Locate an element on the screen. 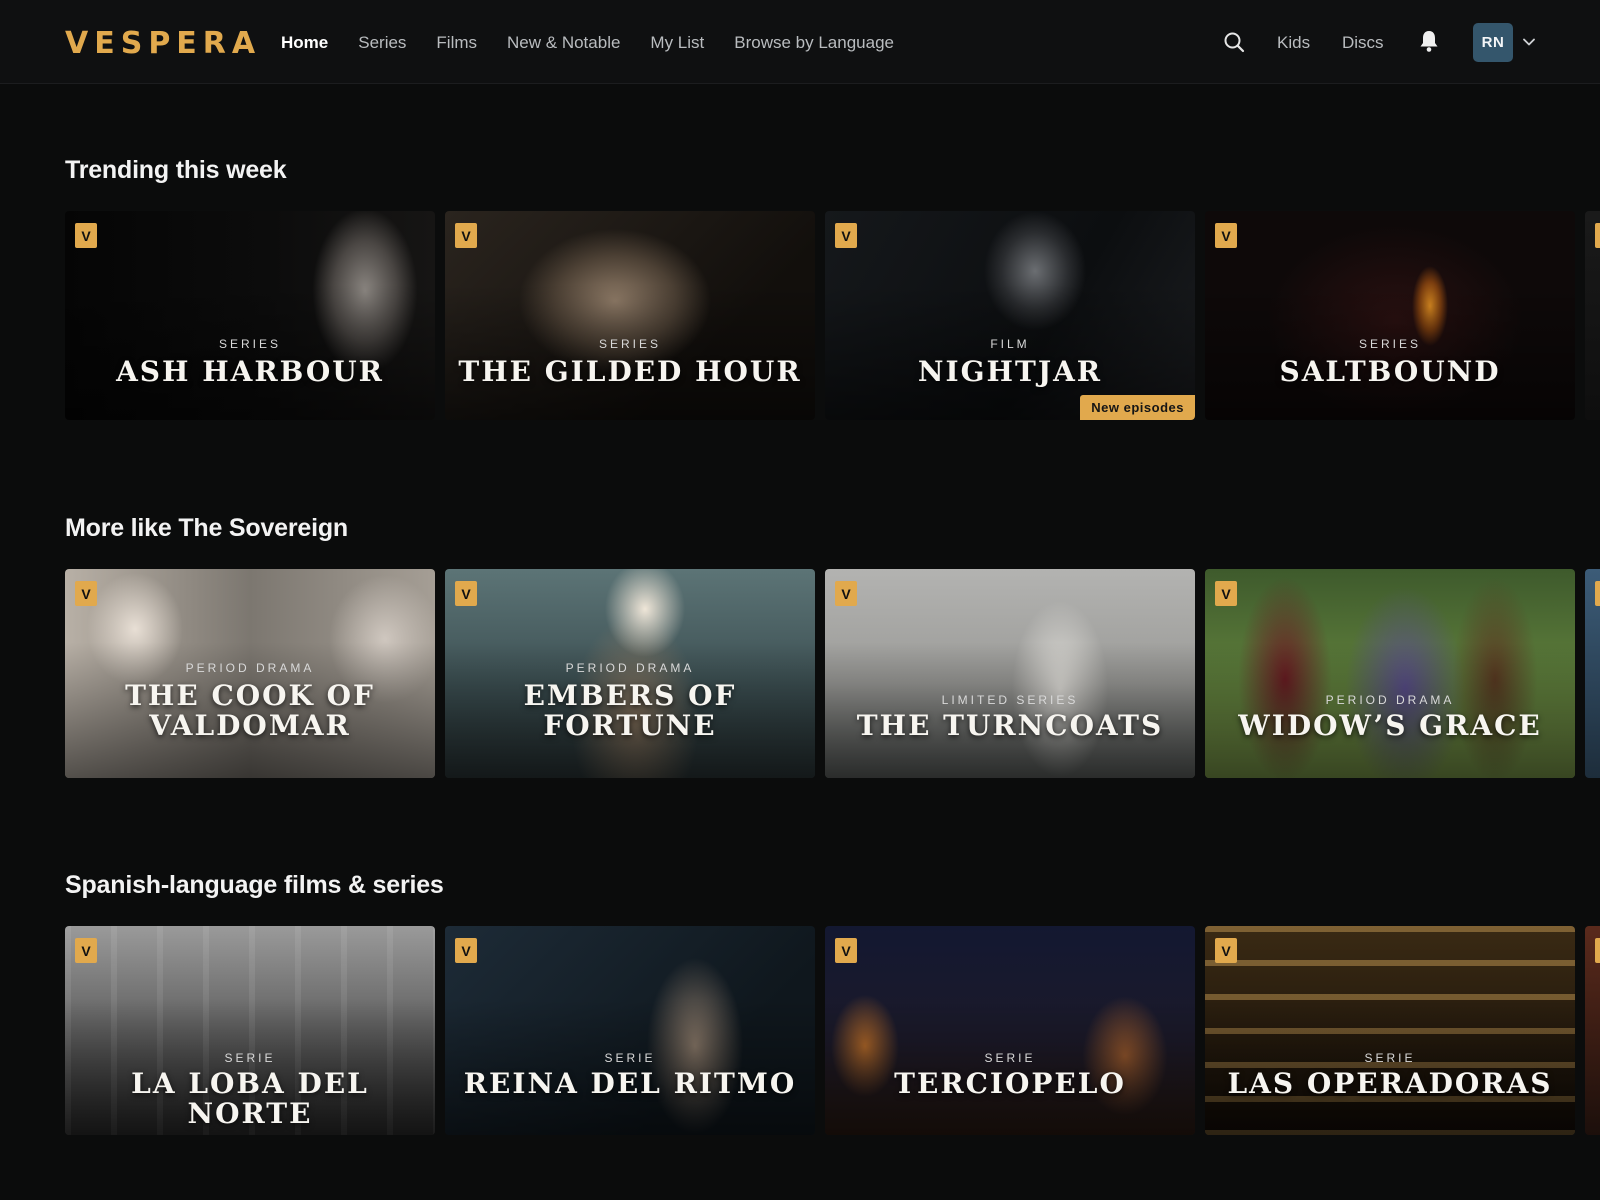  nav-link-kids: Kids is located at coordinates (1293, 43).